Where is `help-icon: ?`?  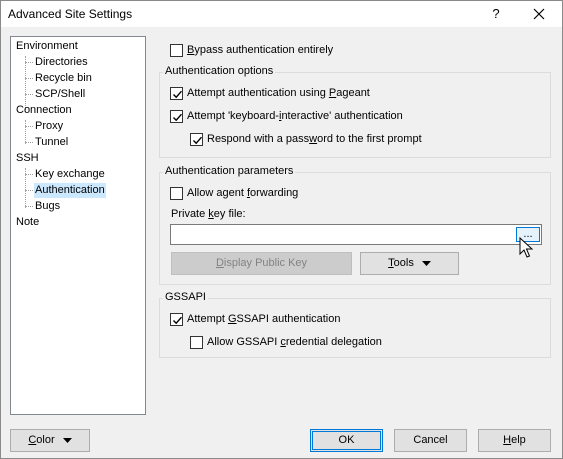
help-icon: ? is located at coordinates (496, 14).